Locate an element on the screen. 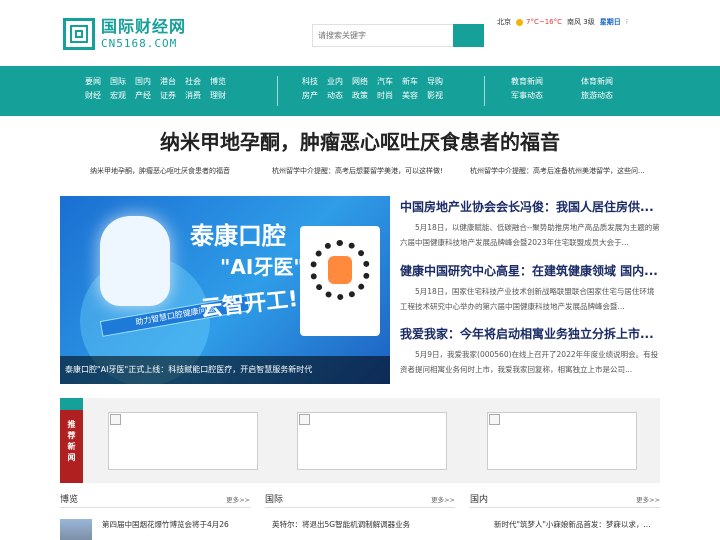 This screenshot has width=720, height=540. nav-item: 证券 is located at coordinates (172, 95).